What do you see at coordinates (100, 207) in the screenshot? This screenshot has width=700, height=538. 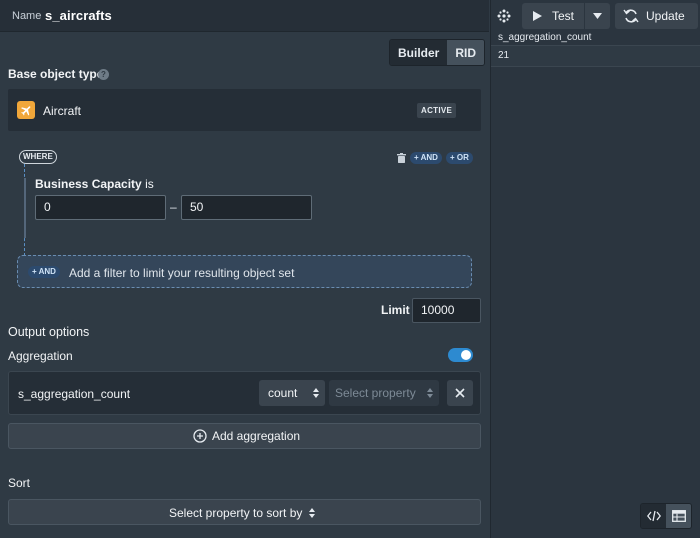 I see `range-min-input: 0` at bounding box center [100, 207].